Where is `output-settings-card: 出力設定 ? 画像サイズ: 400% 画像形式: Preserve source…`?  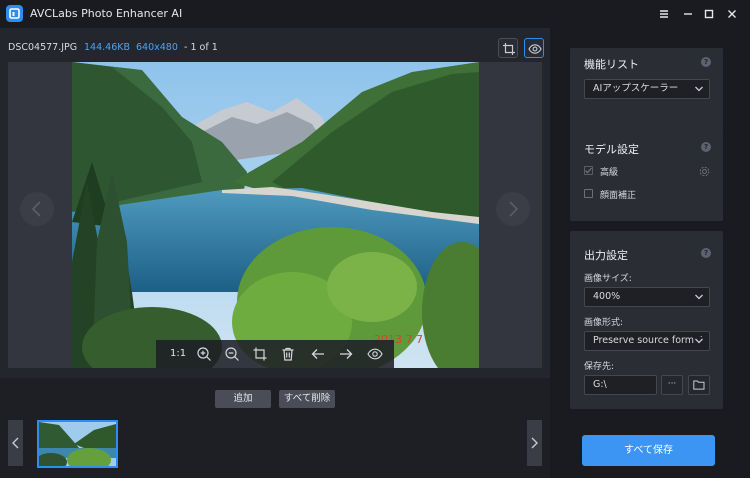
output-settings-card: 出力設定 ? 画像サイズ: 400% 画像形式: Preserve source… is located at coordinates (646, 320).